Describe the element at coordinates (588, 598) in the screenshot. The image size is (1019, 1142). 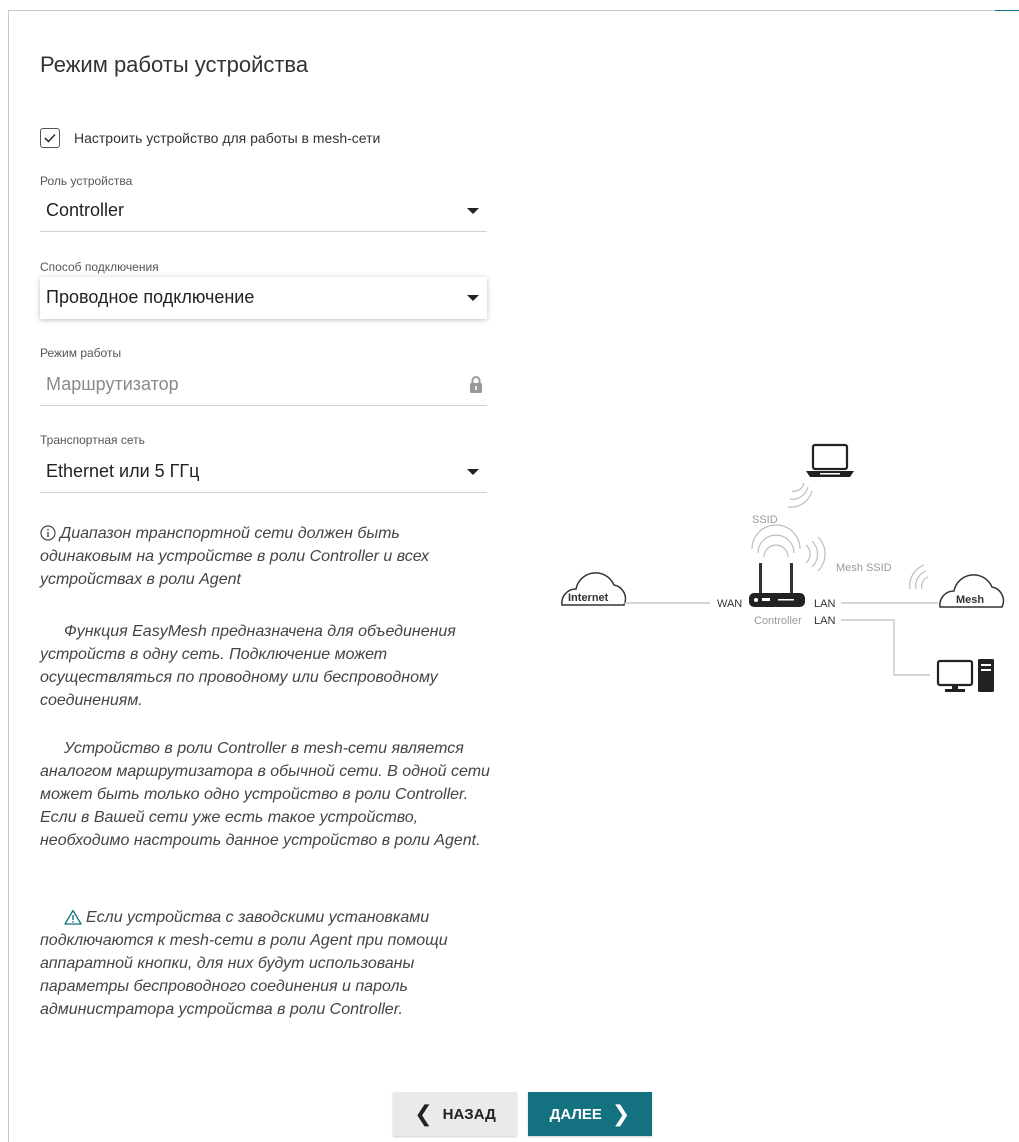
I see `internet-label: Internet` at that location.